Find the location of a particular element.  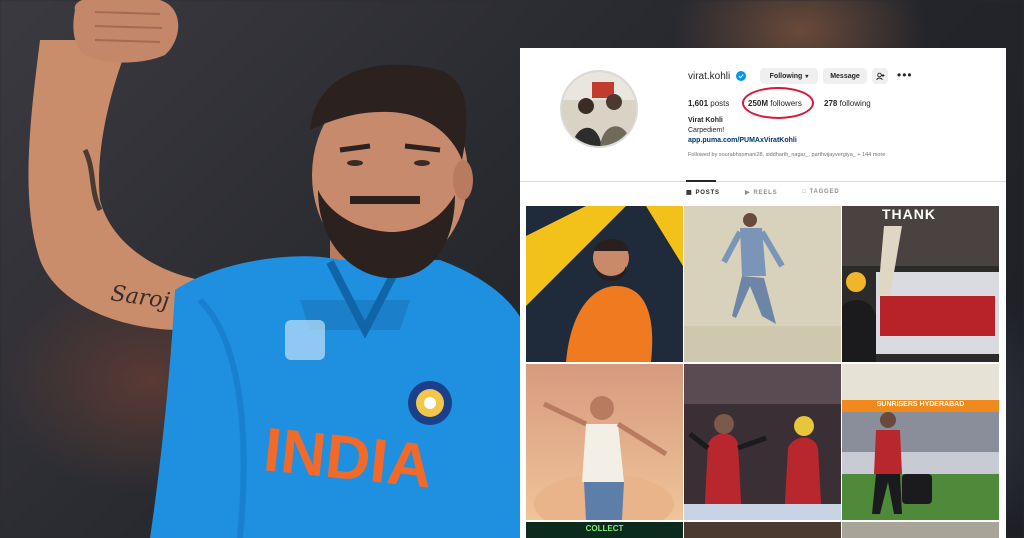

tile-thank-text: THANK is located at coordinates (909, 214).